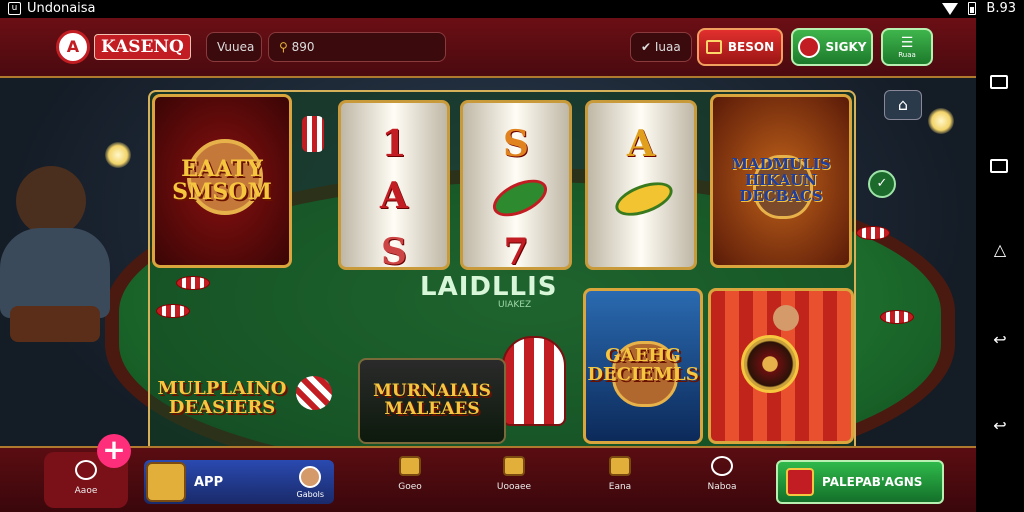  Describe the element at coordinates (61, 8) in the screenshot. I see `carrier-name: Undonaisa` at that location.